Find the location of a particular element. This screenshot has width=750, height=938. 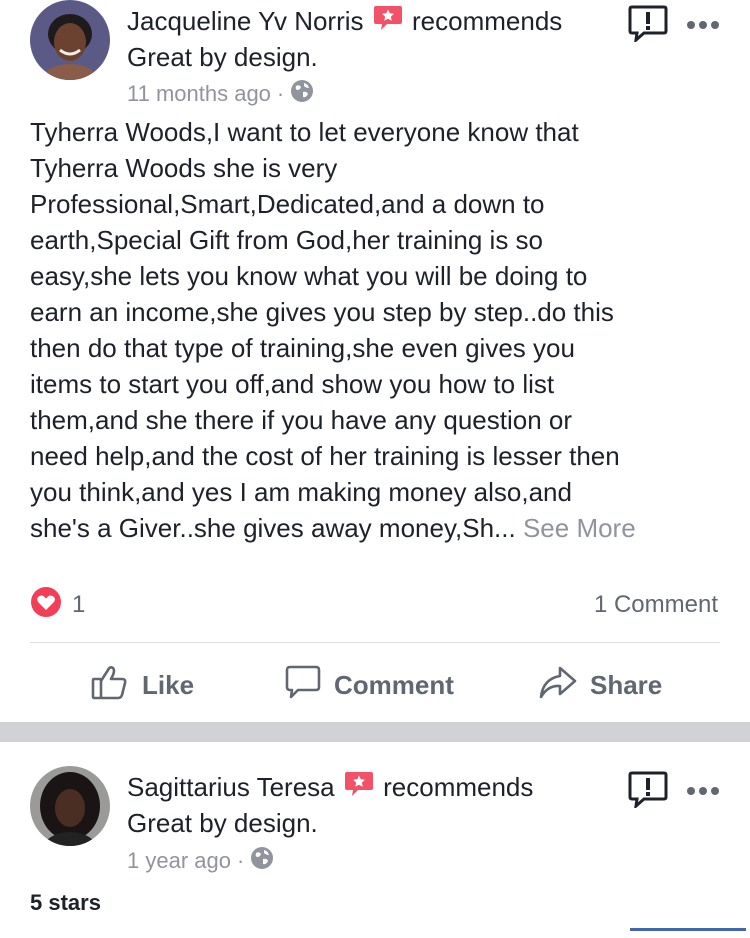

share-icon is located at coordinates (558, 685).